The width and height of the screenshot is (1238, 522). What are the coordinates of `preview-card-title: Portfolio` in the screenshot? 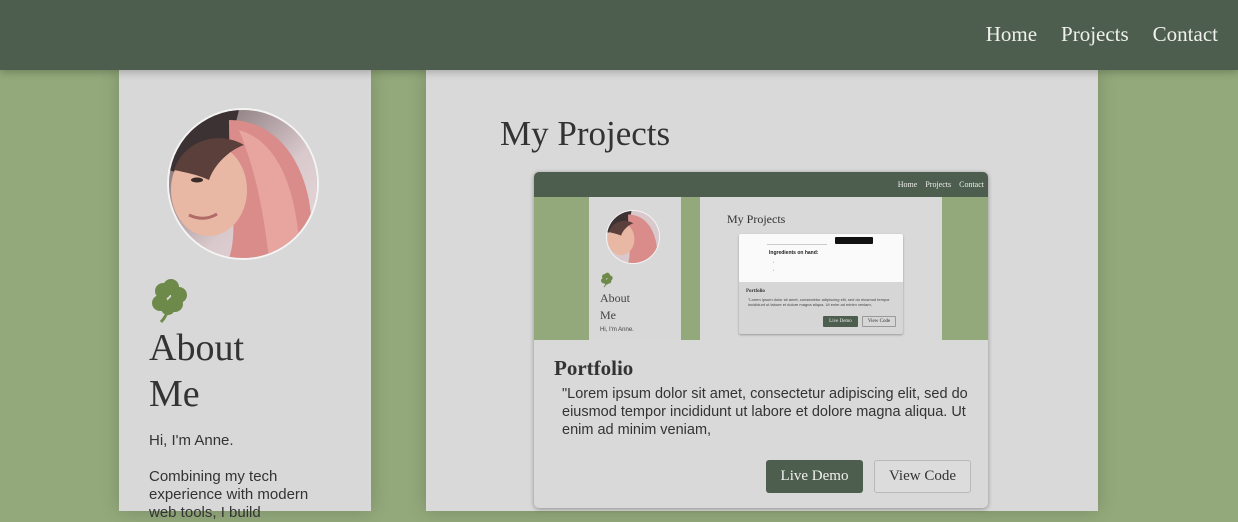 It's located at (755, 291).